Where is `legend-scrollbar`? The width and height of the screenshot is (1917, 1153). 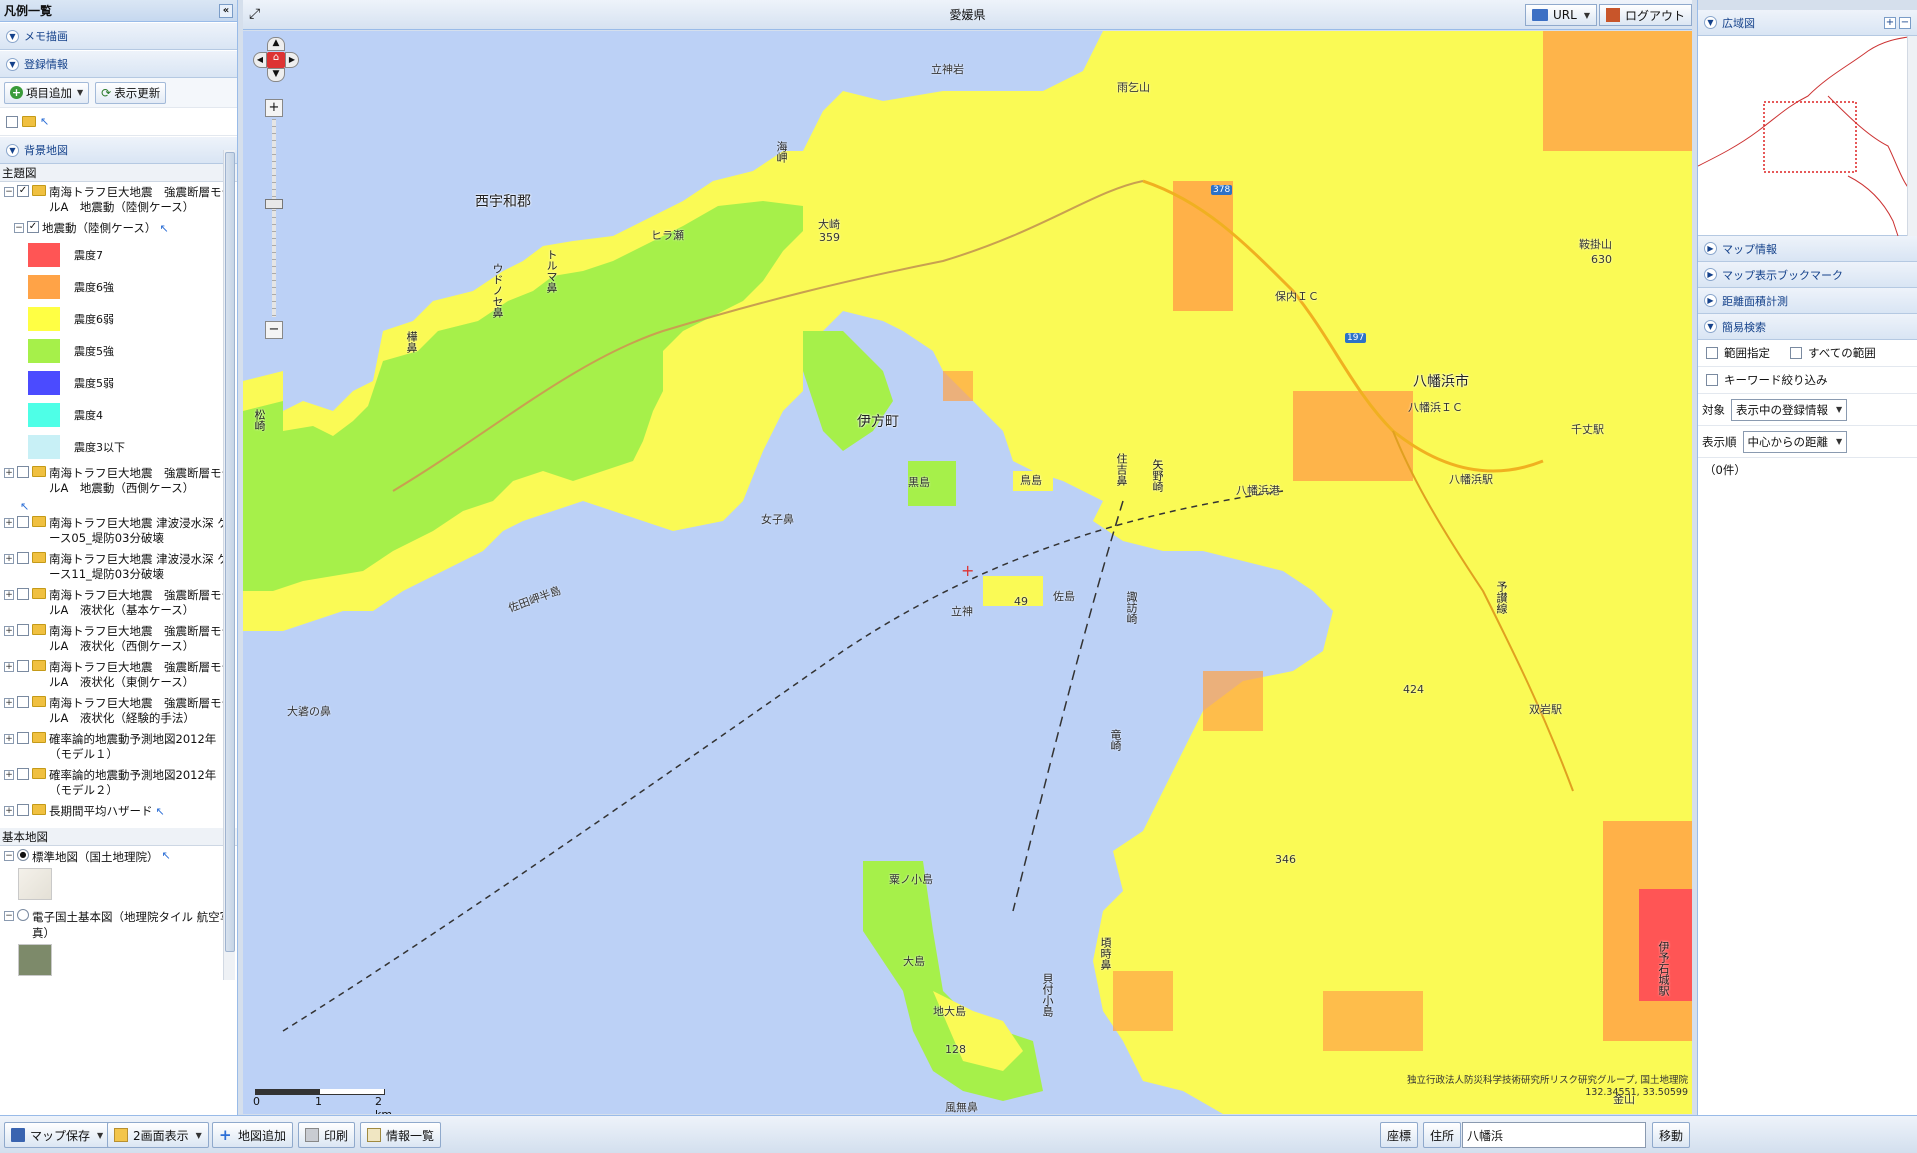
legend-scrollbar is located at coordinates (229, 565).